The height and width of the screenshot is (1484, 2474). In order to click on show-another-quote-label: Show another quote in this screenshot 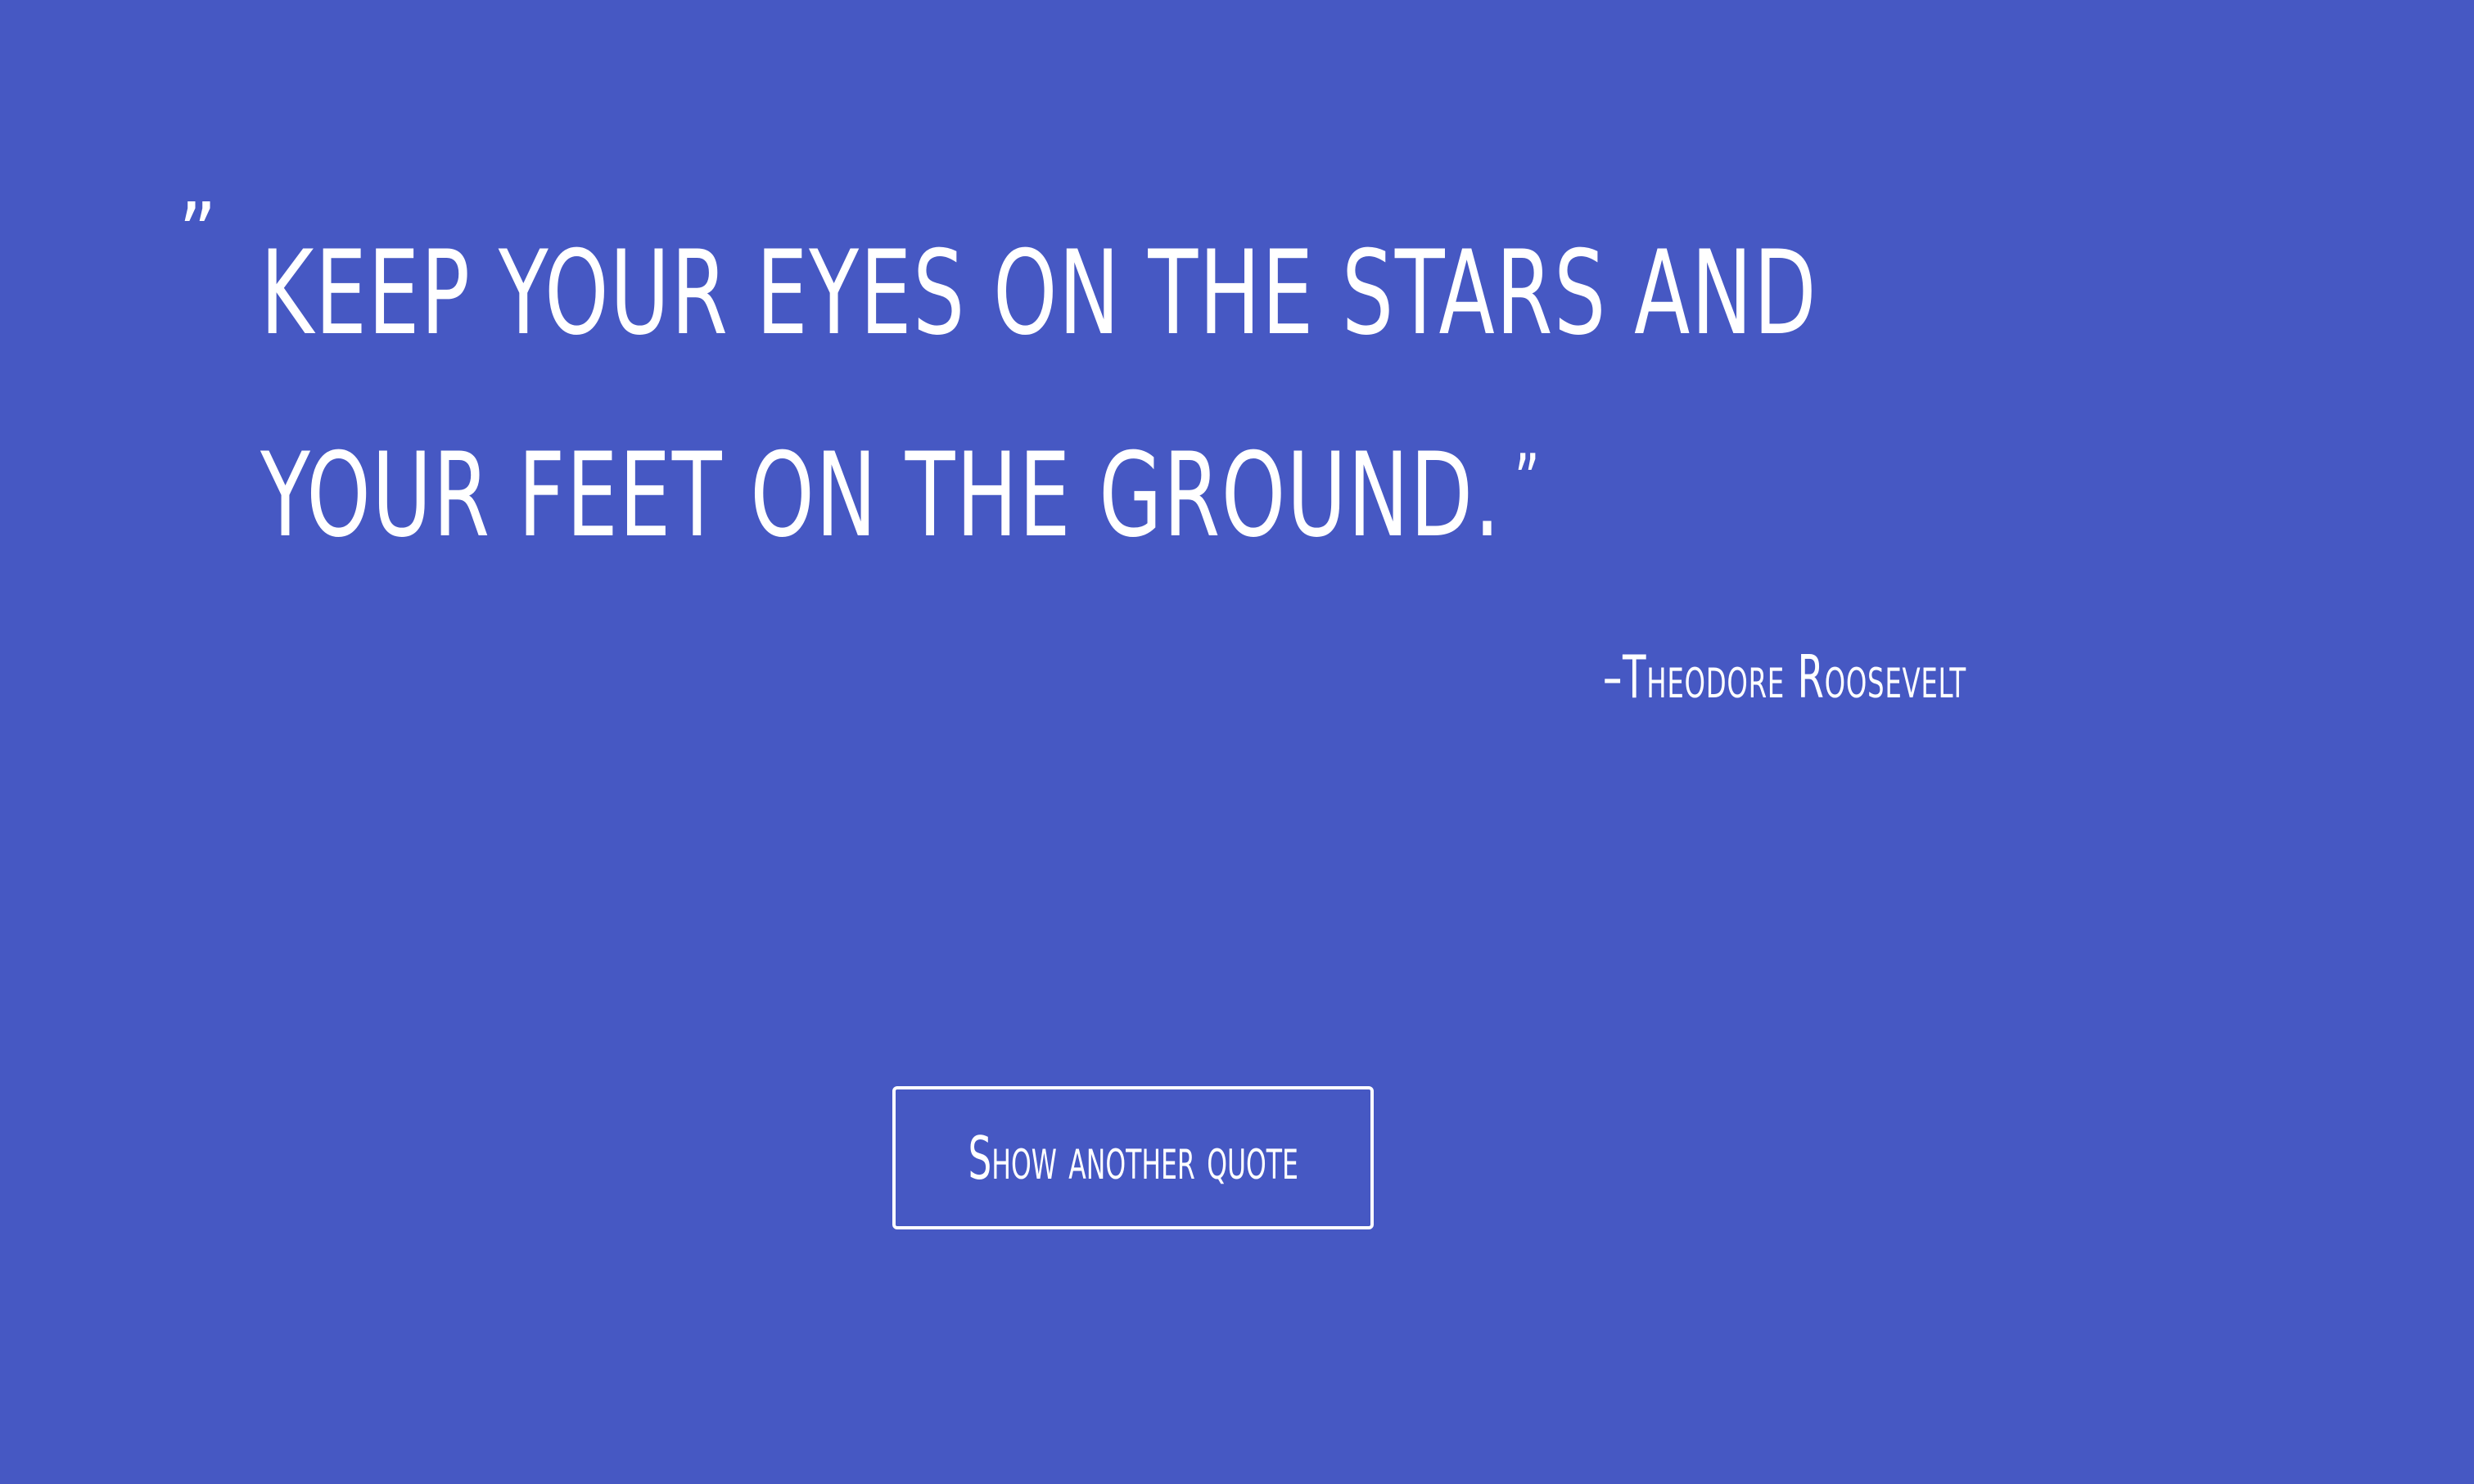, I will do `click(1133, 1158)`.